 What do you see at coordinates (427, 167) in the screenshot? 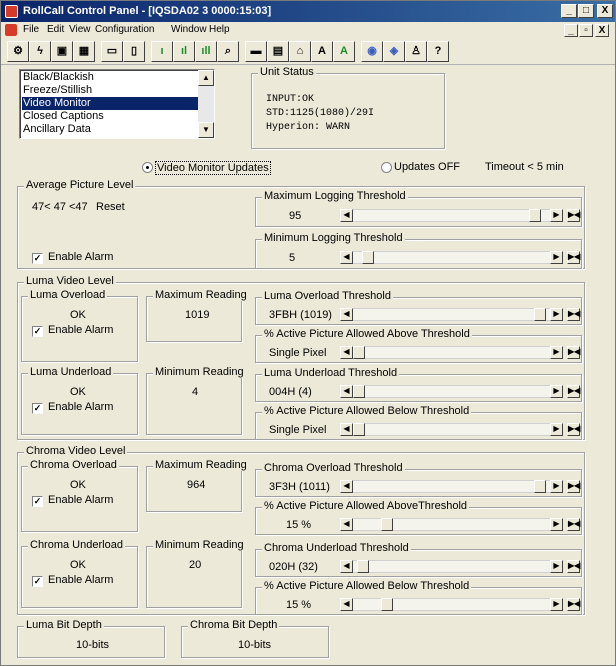
I see `updates-off-label: Updates OFF` at bounding box center [427, 167].